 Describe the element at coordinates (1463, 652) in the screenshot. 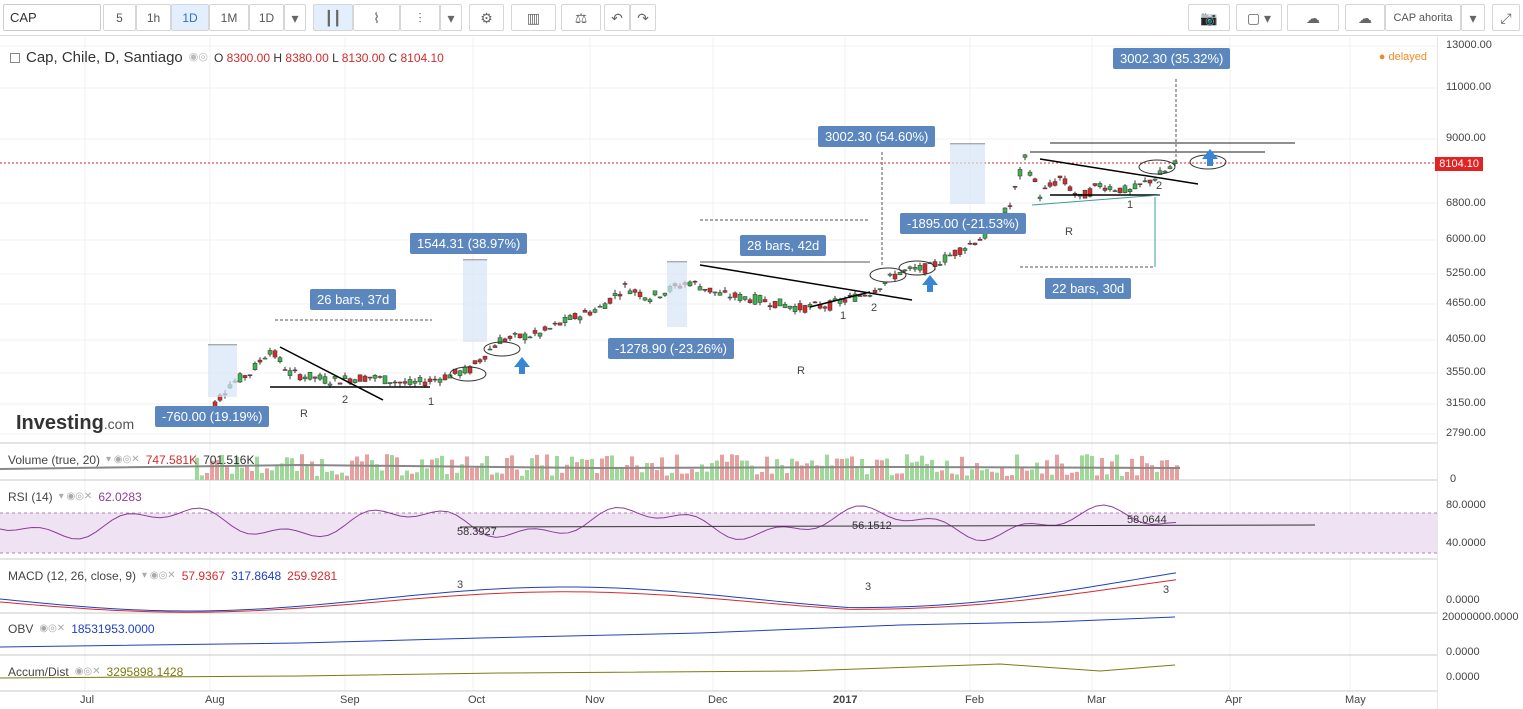

I see `obv-axis-tick: 0.0000` at that location.